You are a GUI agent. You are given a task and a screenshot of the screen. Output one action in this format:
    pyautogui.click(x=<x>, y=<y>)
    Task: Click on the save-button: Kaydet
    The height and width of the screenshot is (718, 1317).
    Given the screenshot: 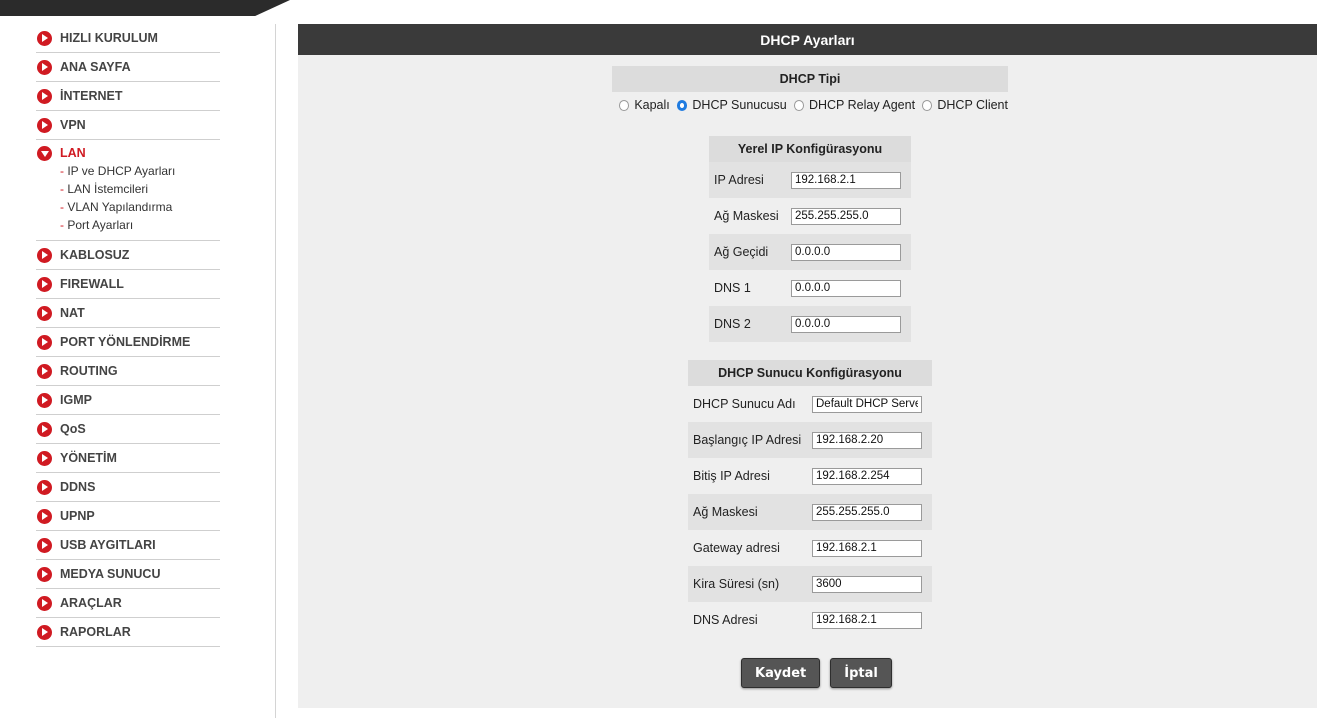 What is the action you would take?
    pyautogui.click(x=781, y=673)
    